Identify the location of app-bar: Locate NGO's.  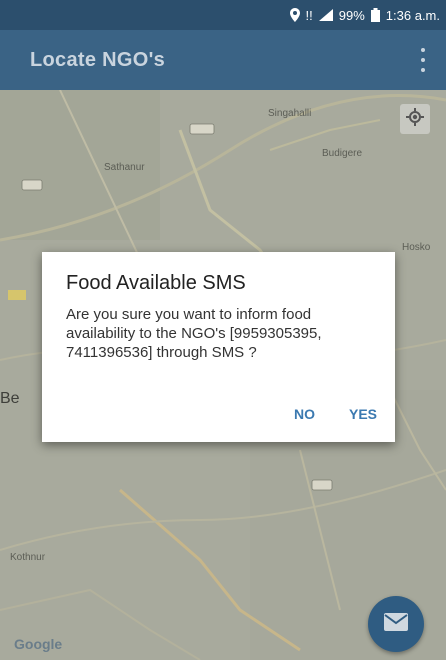
(223, 60).